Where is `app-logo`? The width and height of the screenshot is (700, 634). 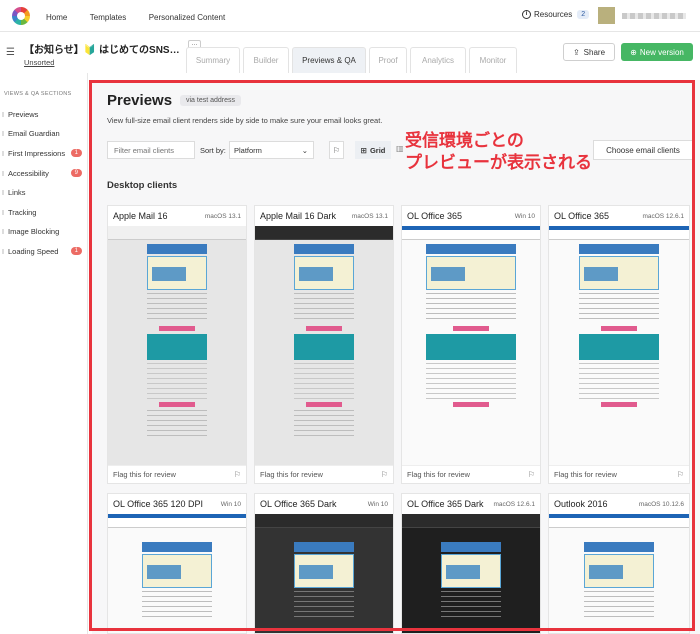
app-logo is located at coordinates (21, 15).